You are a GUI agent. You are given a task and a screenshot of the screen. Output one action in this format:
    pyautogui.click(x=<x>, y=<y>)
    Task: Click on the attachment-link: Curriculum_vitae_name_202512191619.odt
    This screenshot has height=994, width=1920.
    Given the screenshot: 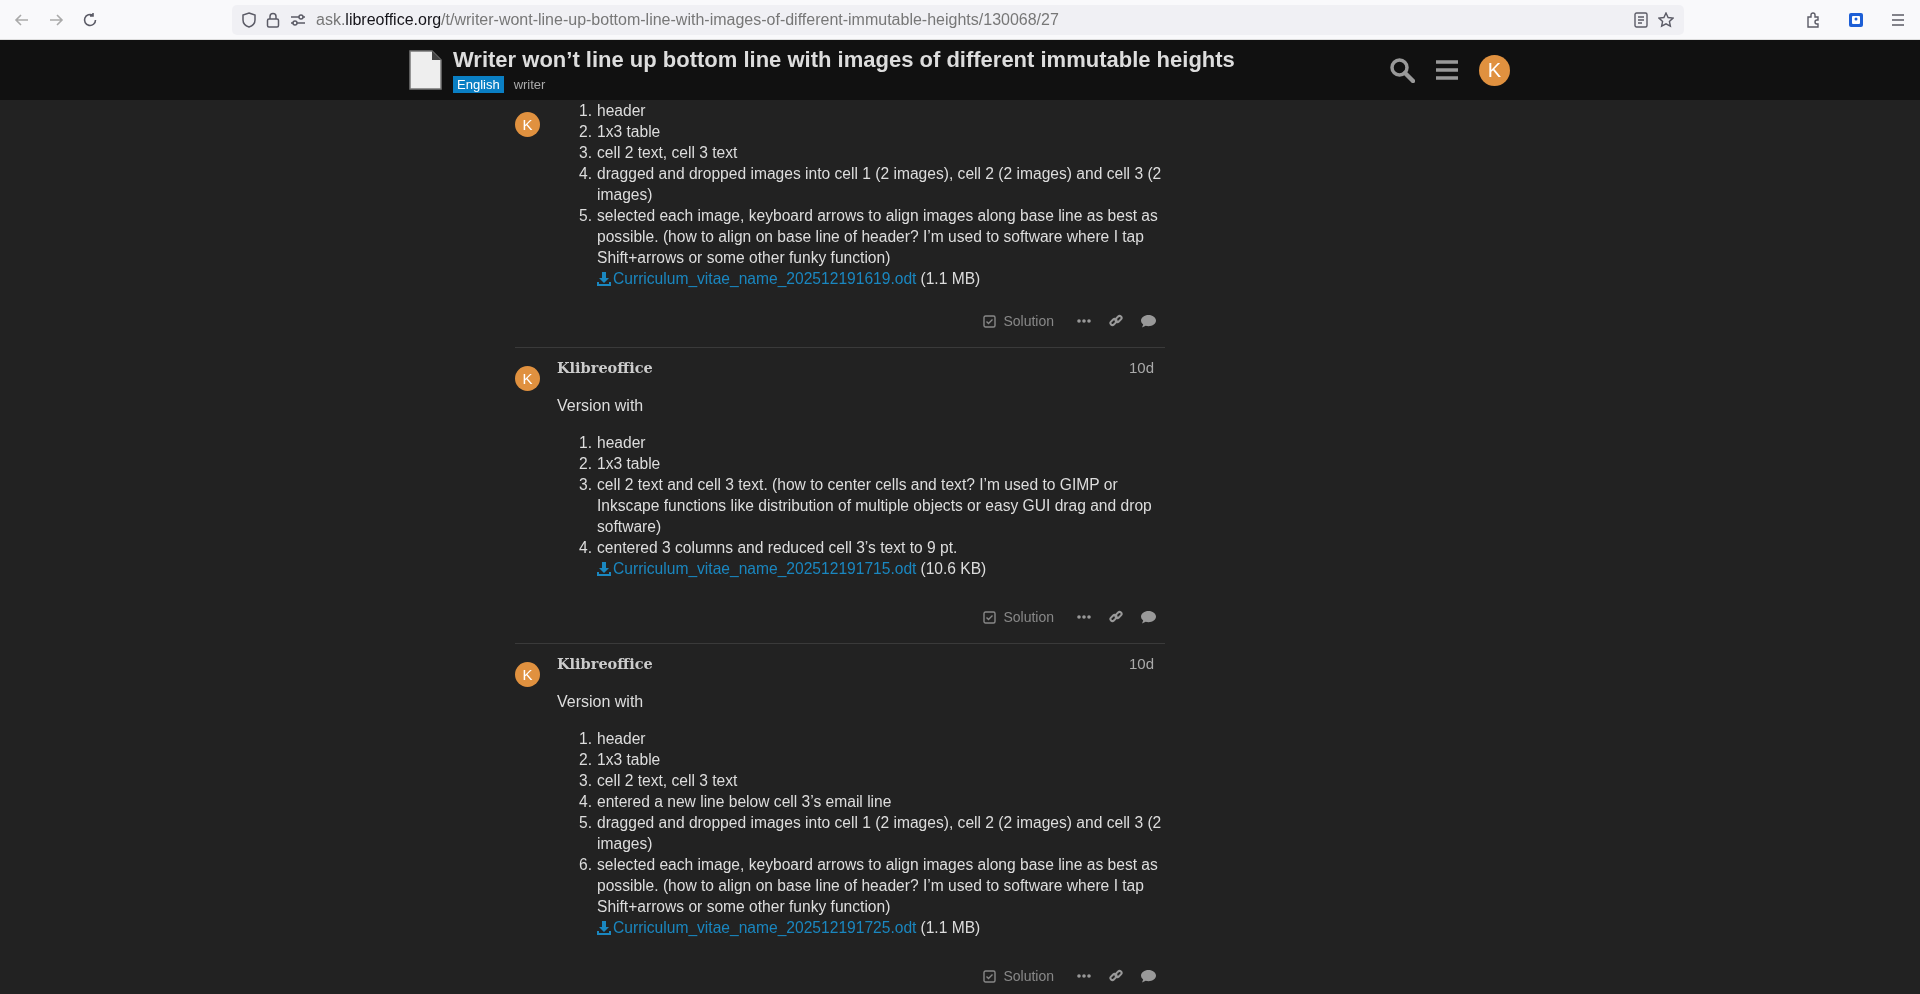 What is the action you would take?
    pyautogui.click(x=757, y=278)
    